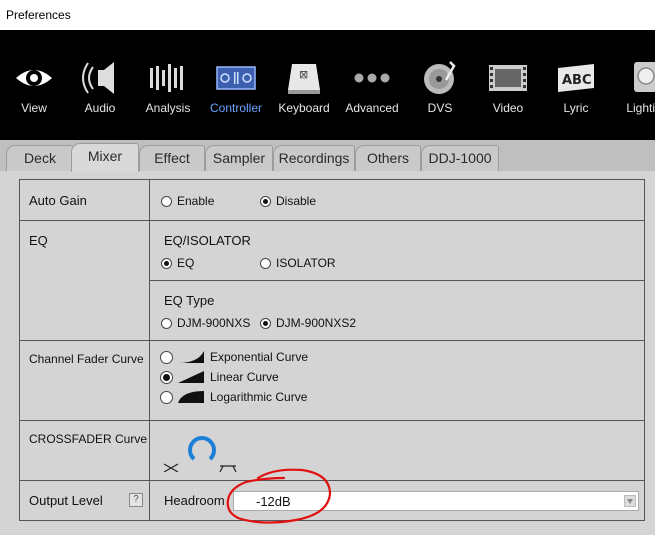 The image size is (655, 535). Describe the element at coordinates (508, 78) in the screenshot. I see `film-icon` at that location.